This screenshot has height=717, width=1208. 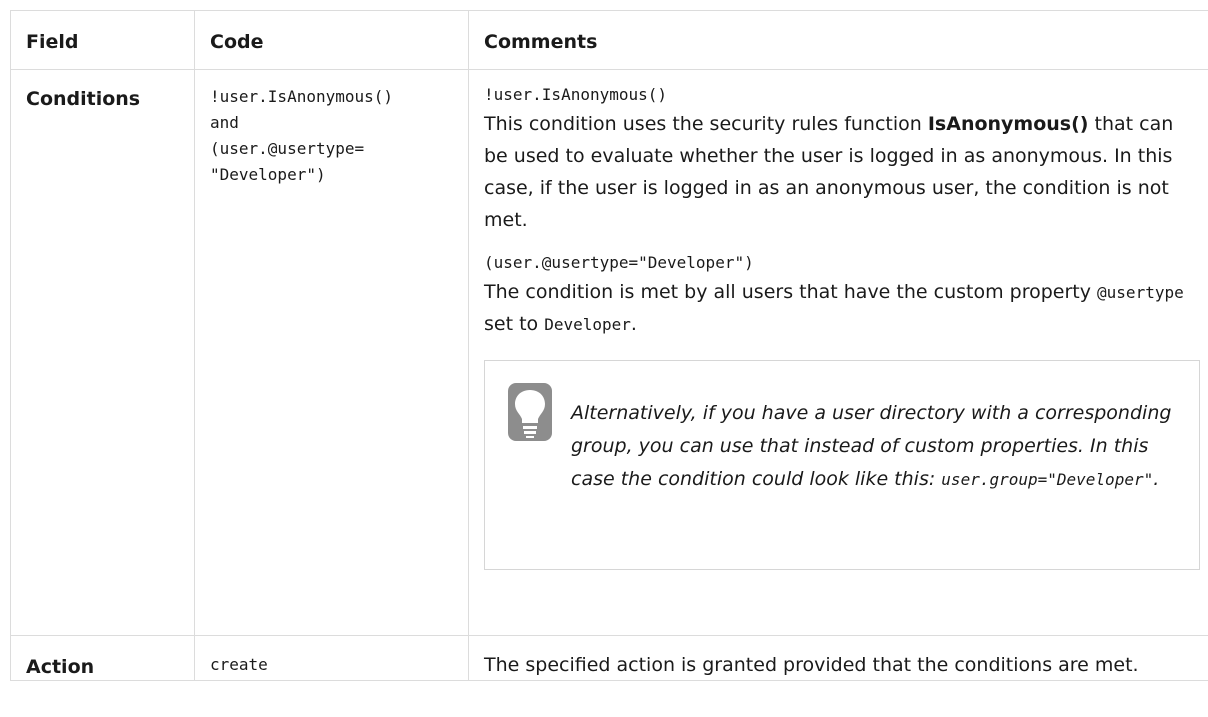 What do you see at coordinates (633, 324) in the screenshot?
I see `comment-text: .` at bounding box center [633, 324].